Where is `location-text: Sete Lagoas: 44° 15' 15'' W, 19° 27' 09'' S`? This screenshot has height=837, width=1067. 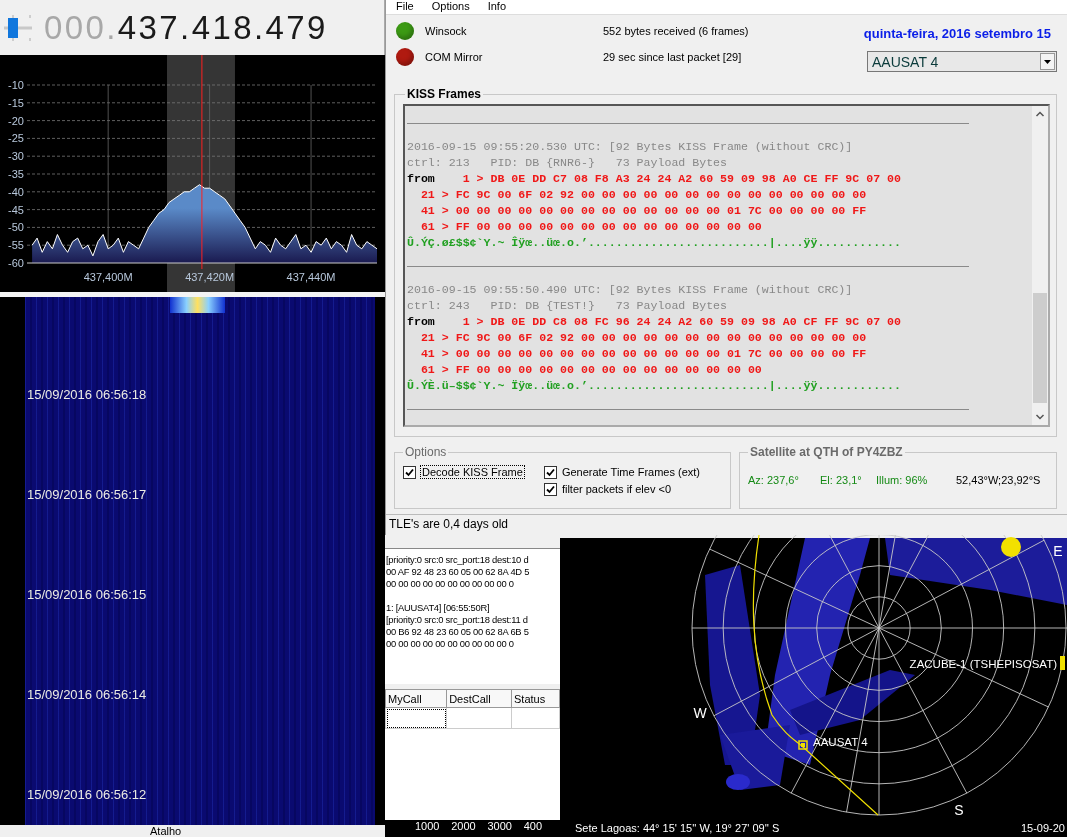
location-text: Sete Lagoas: 44° 15' 15'' W, 19° 27' 09'' S is located at coordinates (677, 828).